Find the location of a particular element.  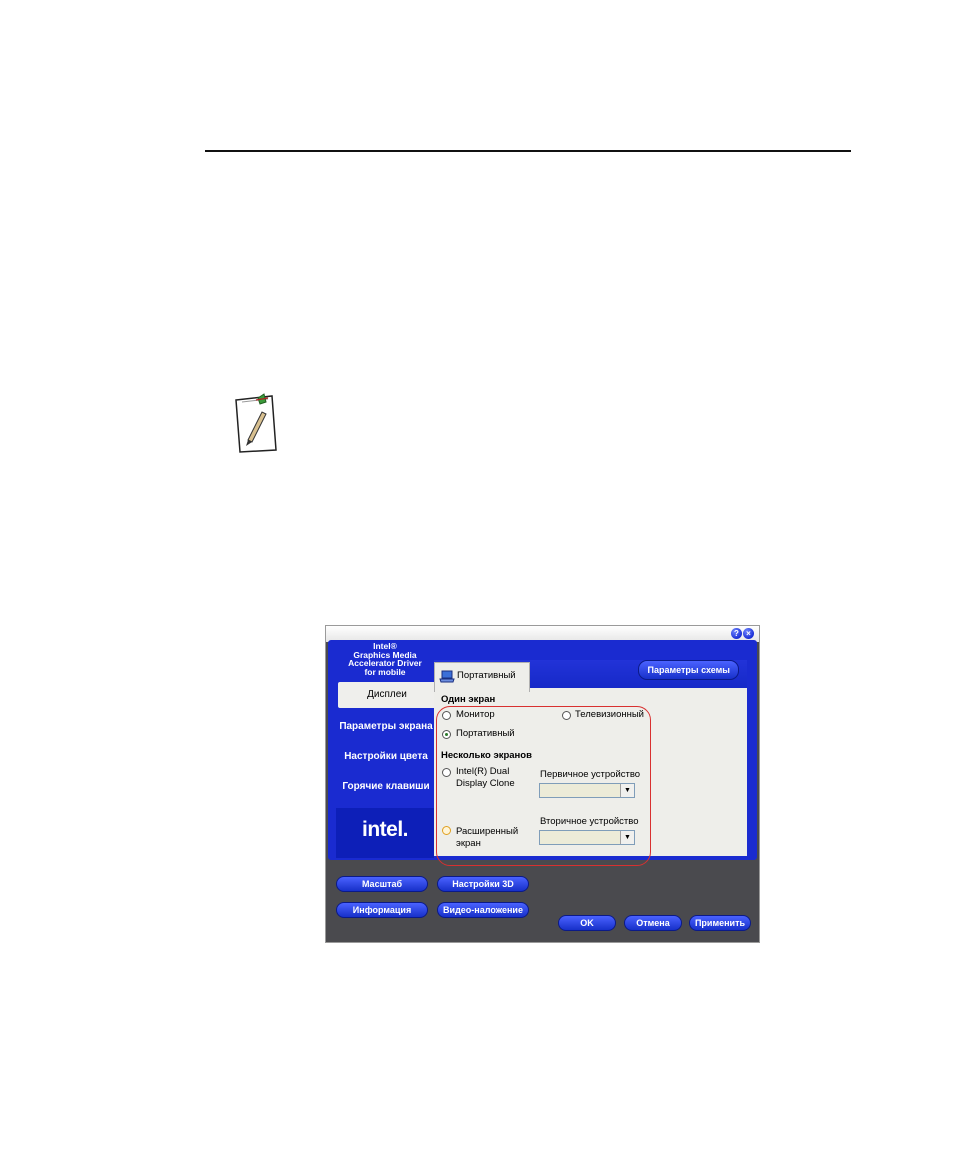

intel-logo-box: intel. is located at coordinates (385, 833).